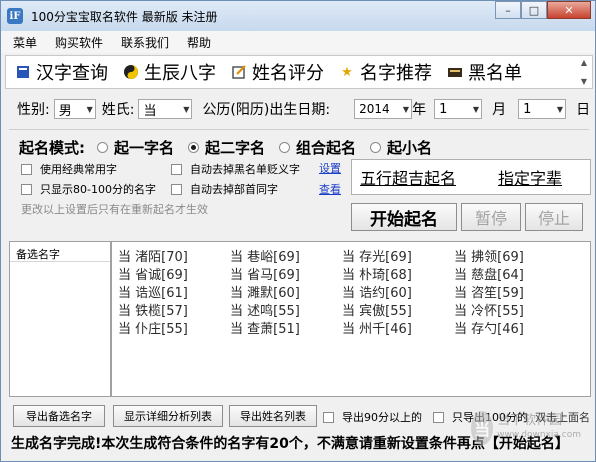 Image resolution: width=596 pixels, height=462 pixels. I want to click on edit-icon, so click(239, 72).